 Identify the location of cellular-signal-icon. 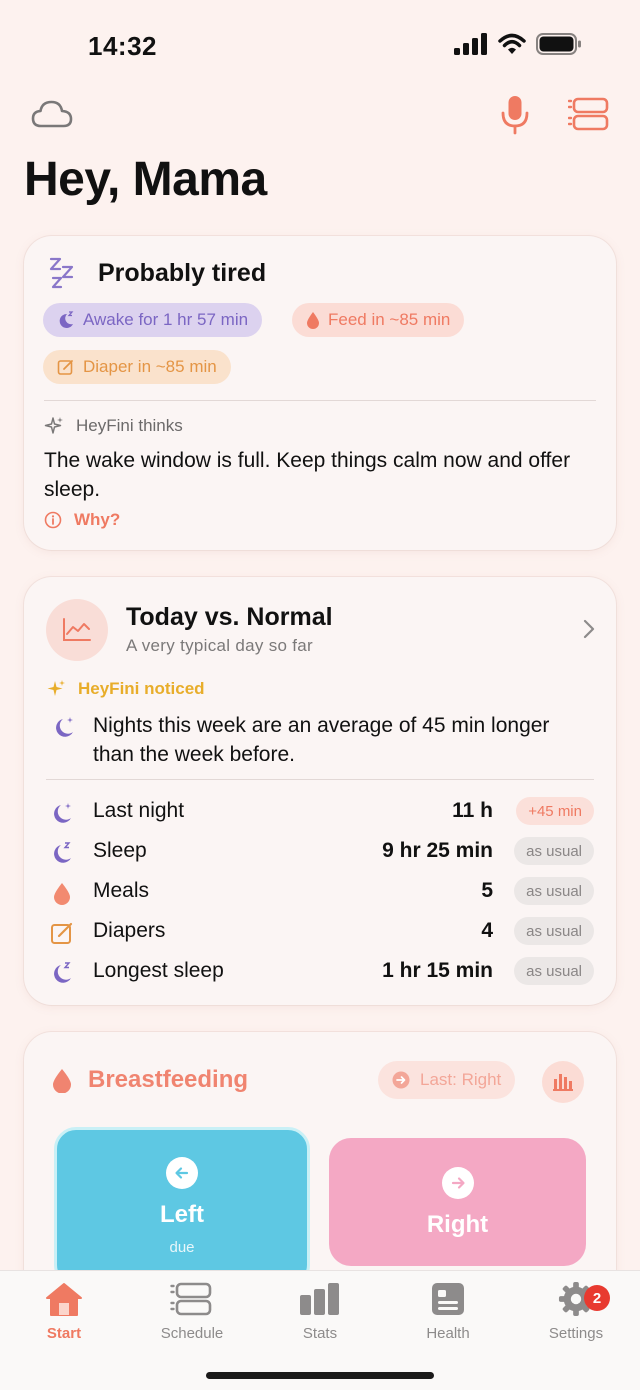
(470, 44).